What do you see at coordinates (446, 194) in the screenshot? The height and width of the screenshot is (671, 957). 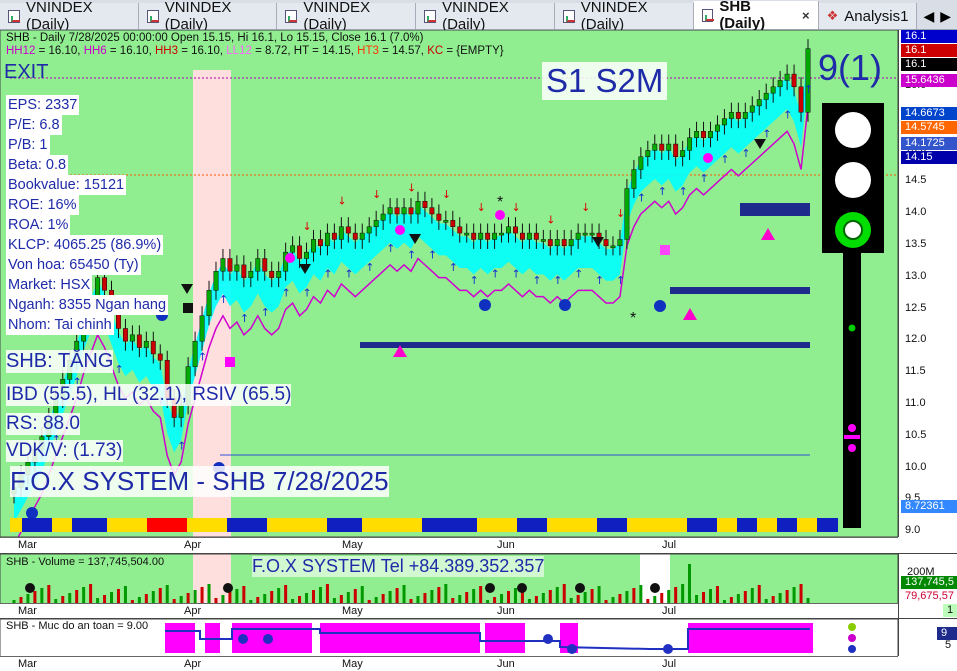 I see `down-arrow: ↓` at bounding box center [446, 194].